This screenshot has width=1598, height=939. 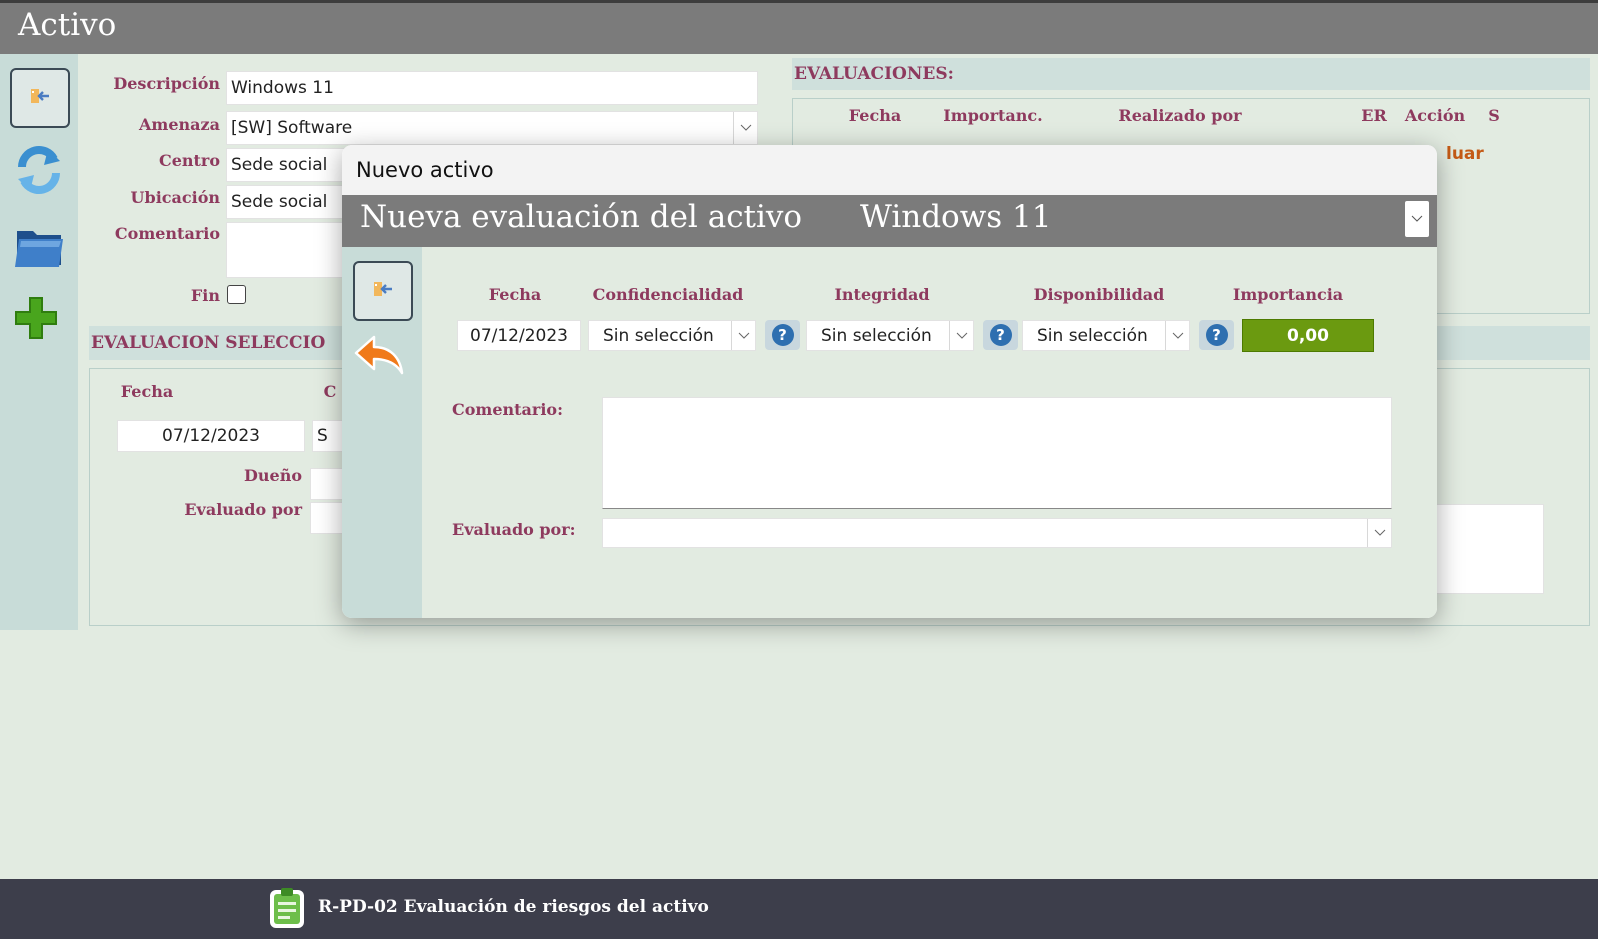 I want to click on disponibilidad-value: Sin selección, so click(x=1092, y=335).